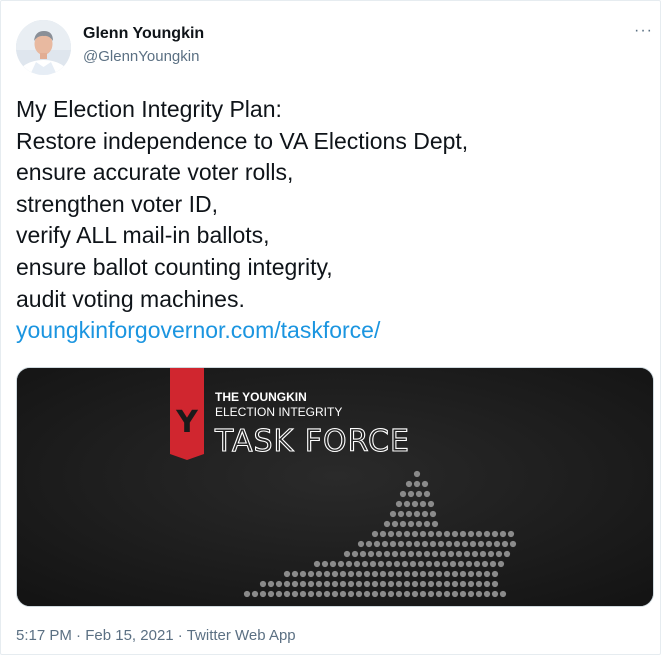 This screenshot has height=655, width=661. Describe the element at coordinates (143, 235) in the screenshot. I see `tweet-text-line: verify ALL mail-in ballots,` at that location.